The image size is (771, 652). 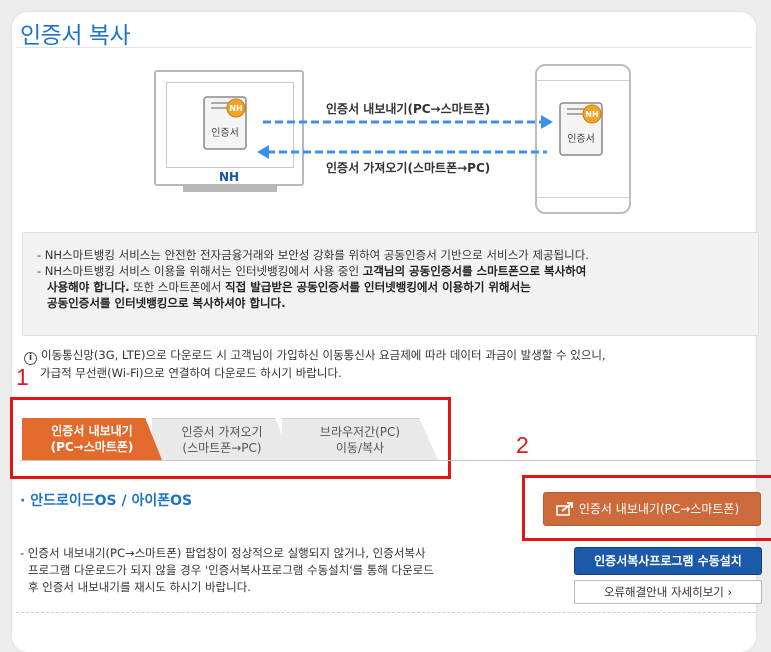 What do you see at coordinates (139, 587) in the screenshot?
I see `footer-line-3: 후 인증서 내보내기를 재시도 하시기 바랍니다.` at bounding box center [139, 587].